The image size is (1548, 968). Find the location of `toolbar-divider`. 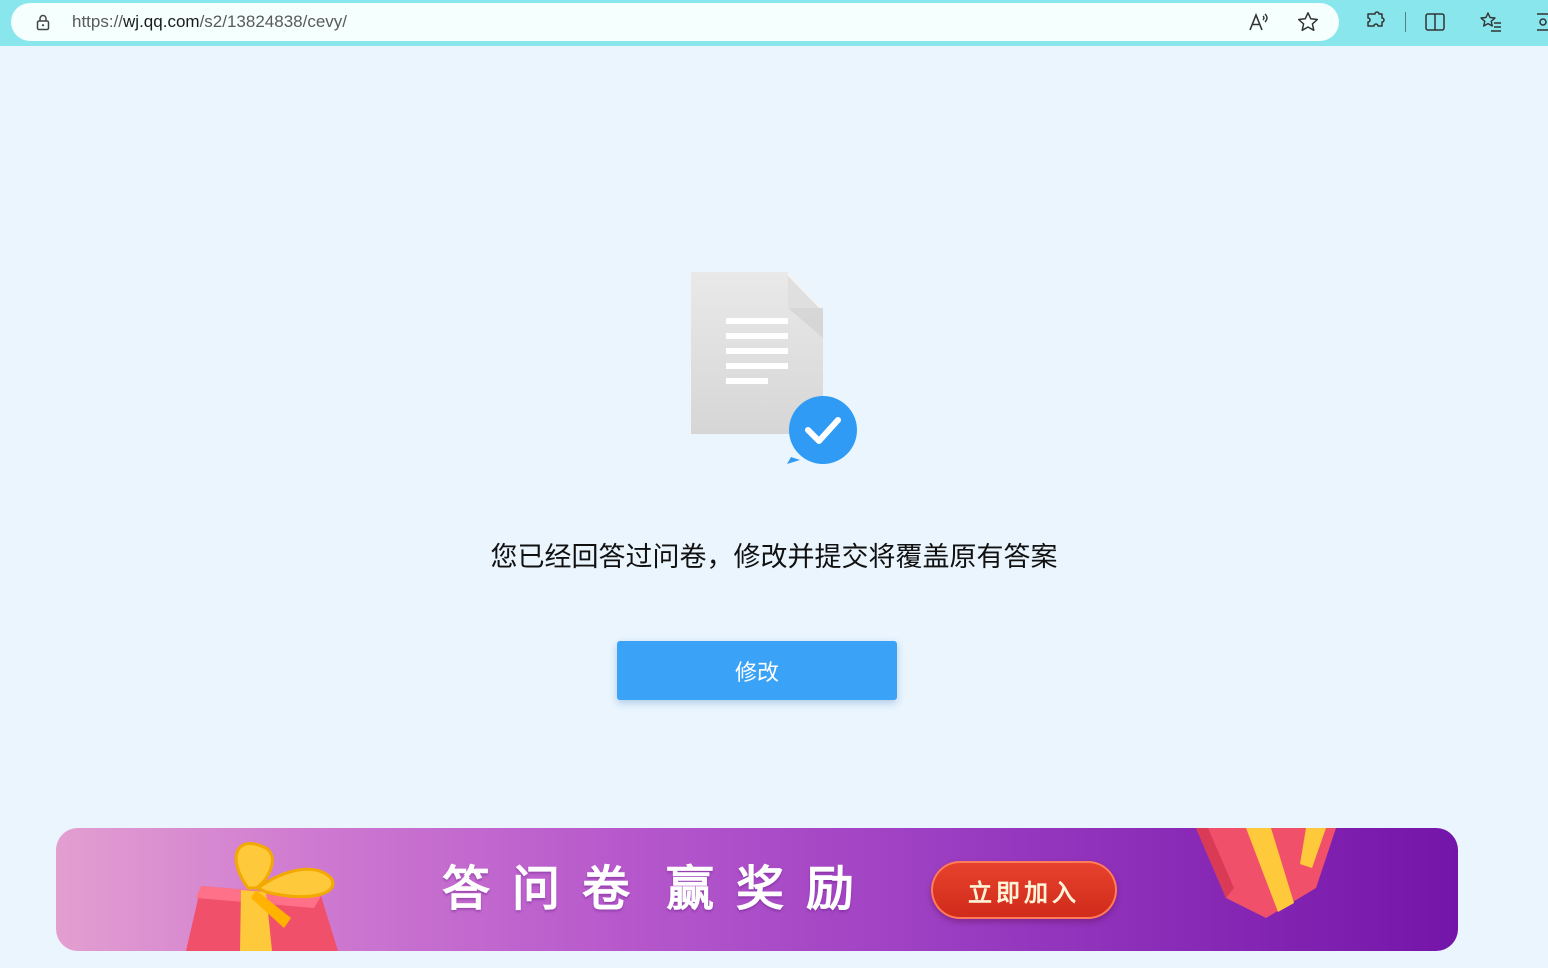

toolbar-divider is located at coordinates (1405, 22).